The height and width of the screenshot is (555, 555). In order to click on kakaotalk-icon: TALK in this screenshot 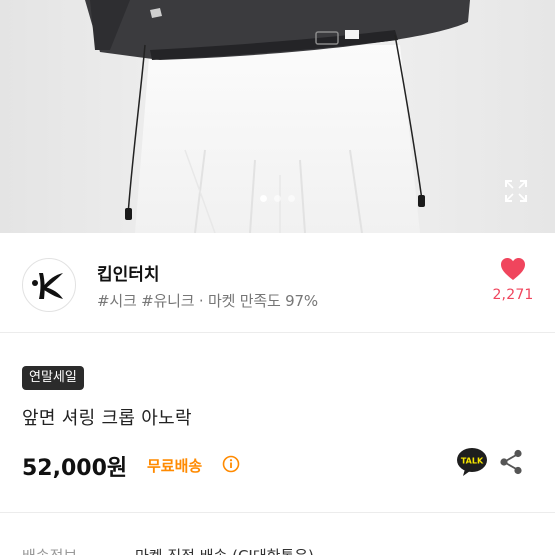, I will do `click(472, 462)`.